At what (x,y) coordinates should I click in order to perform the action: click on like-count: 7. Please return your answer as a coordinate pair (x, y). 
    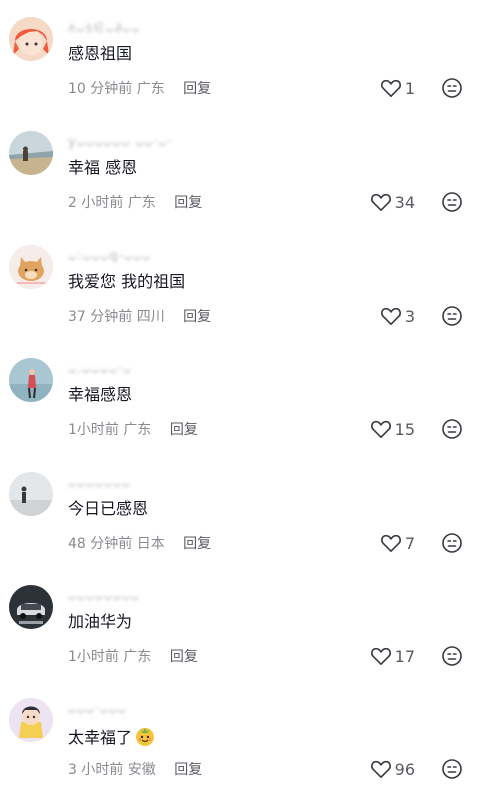
    Looking at the image, I should click on (409, 543).